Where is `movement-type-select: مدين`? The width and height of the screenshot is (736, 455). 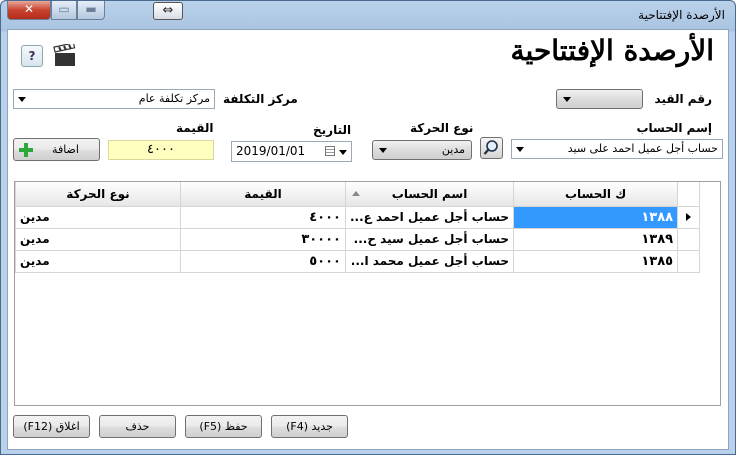 movement-type-select: مدين is located at coordinates (422, 150).